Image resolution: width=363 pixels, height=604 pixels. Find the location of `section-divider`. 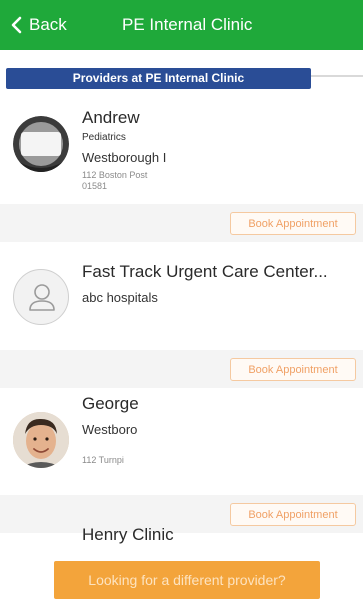

section-divider is located at coordinates (337, 76).